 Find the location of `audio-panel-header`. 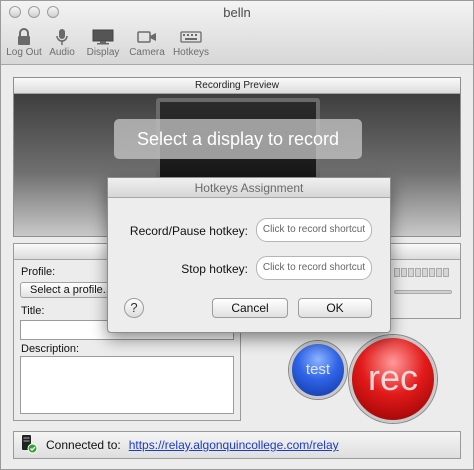

audio-panel-header is located at coordinates (424, 252).